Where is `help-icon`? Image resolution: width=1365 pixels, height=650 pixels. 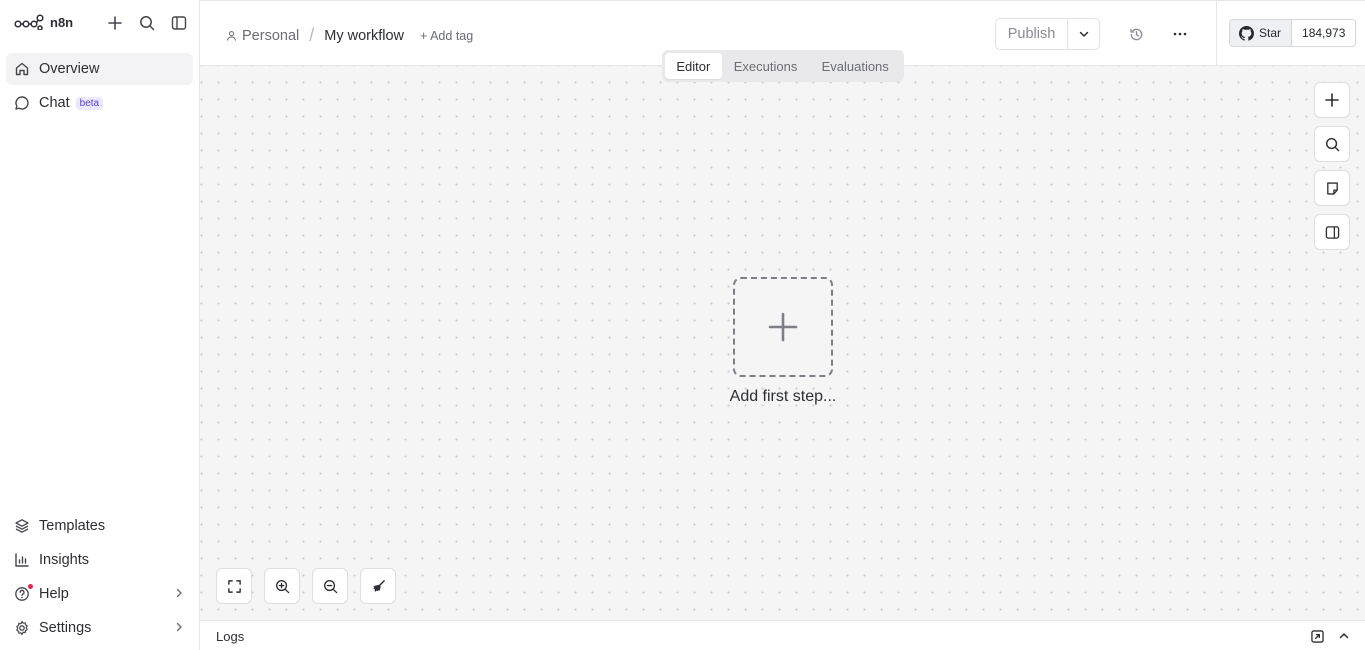 help-icon is located at coordinates (22, 594).